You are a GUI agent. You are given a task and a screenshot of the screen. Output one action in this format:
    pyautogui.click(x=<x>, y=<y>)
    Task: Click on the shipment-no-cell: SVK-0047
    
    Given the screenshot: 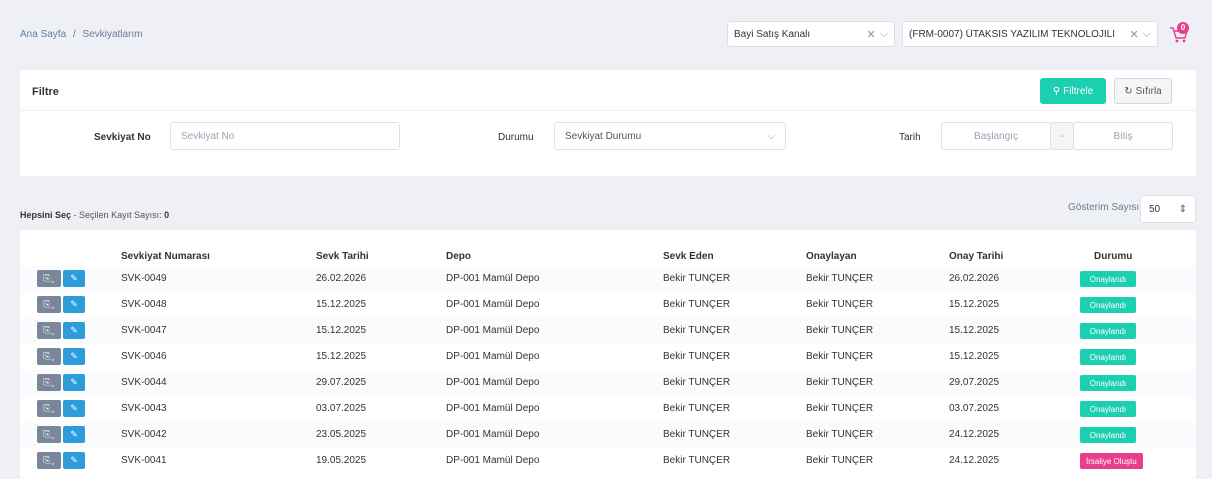 What is the action you would take?
    pyautogui.click(x=144, y=330)
    